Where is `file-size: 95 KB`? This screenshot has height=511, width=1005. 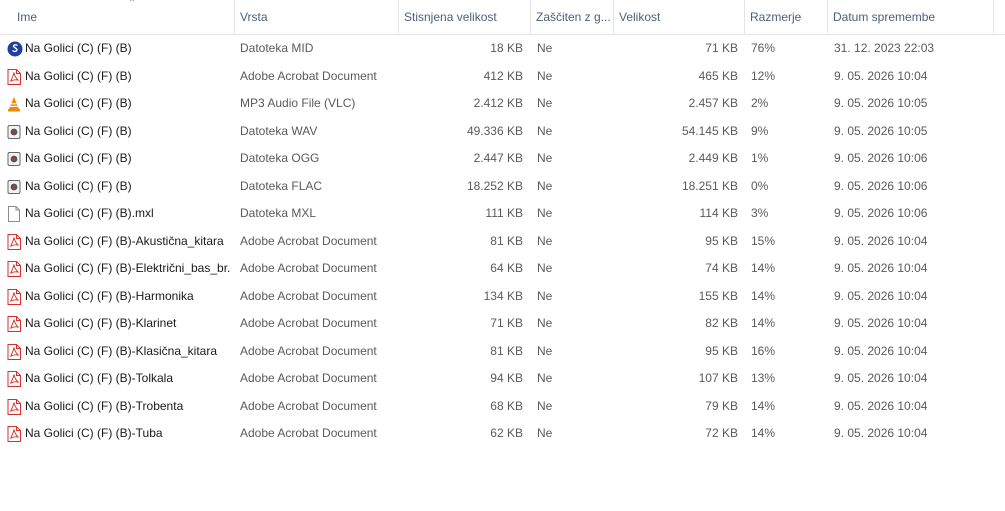
file-size: 95 KB is located at coordinates (721, 240).